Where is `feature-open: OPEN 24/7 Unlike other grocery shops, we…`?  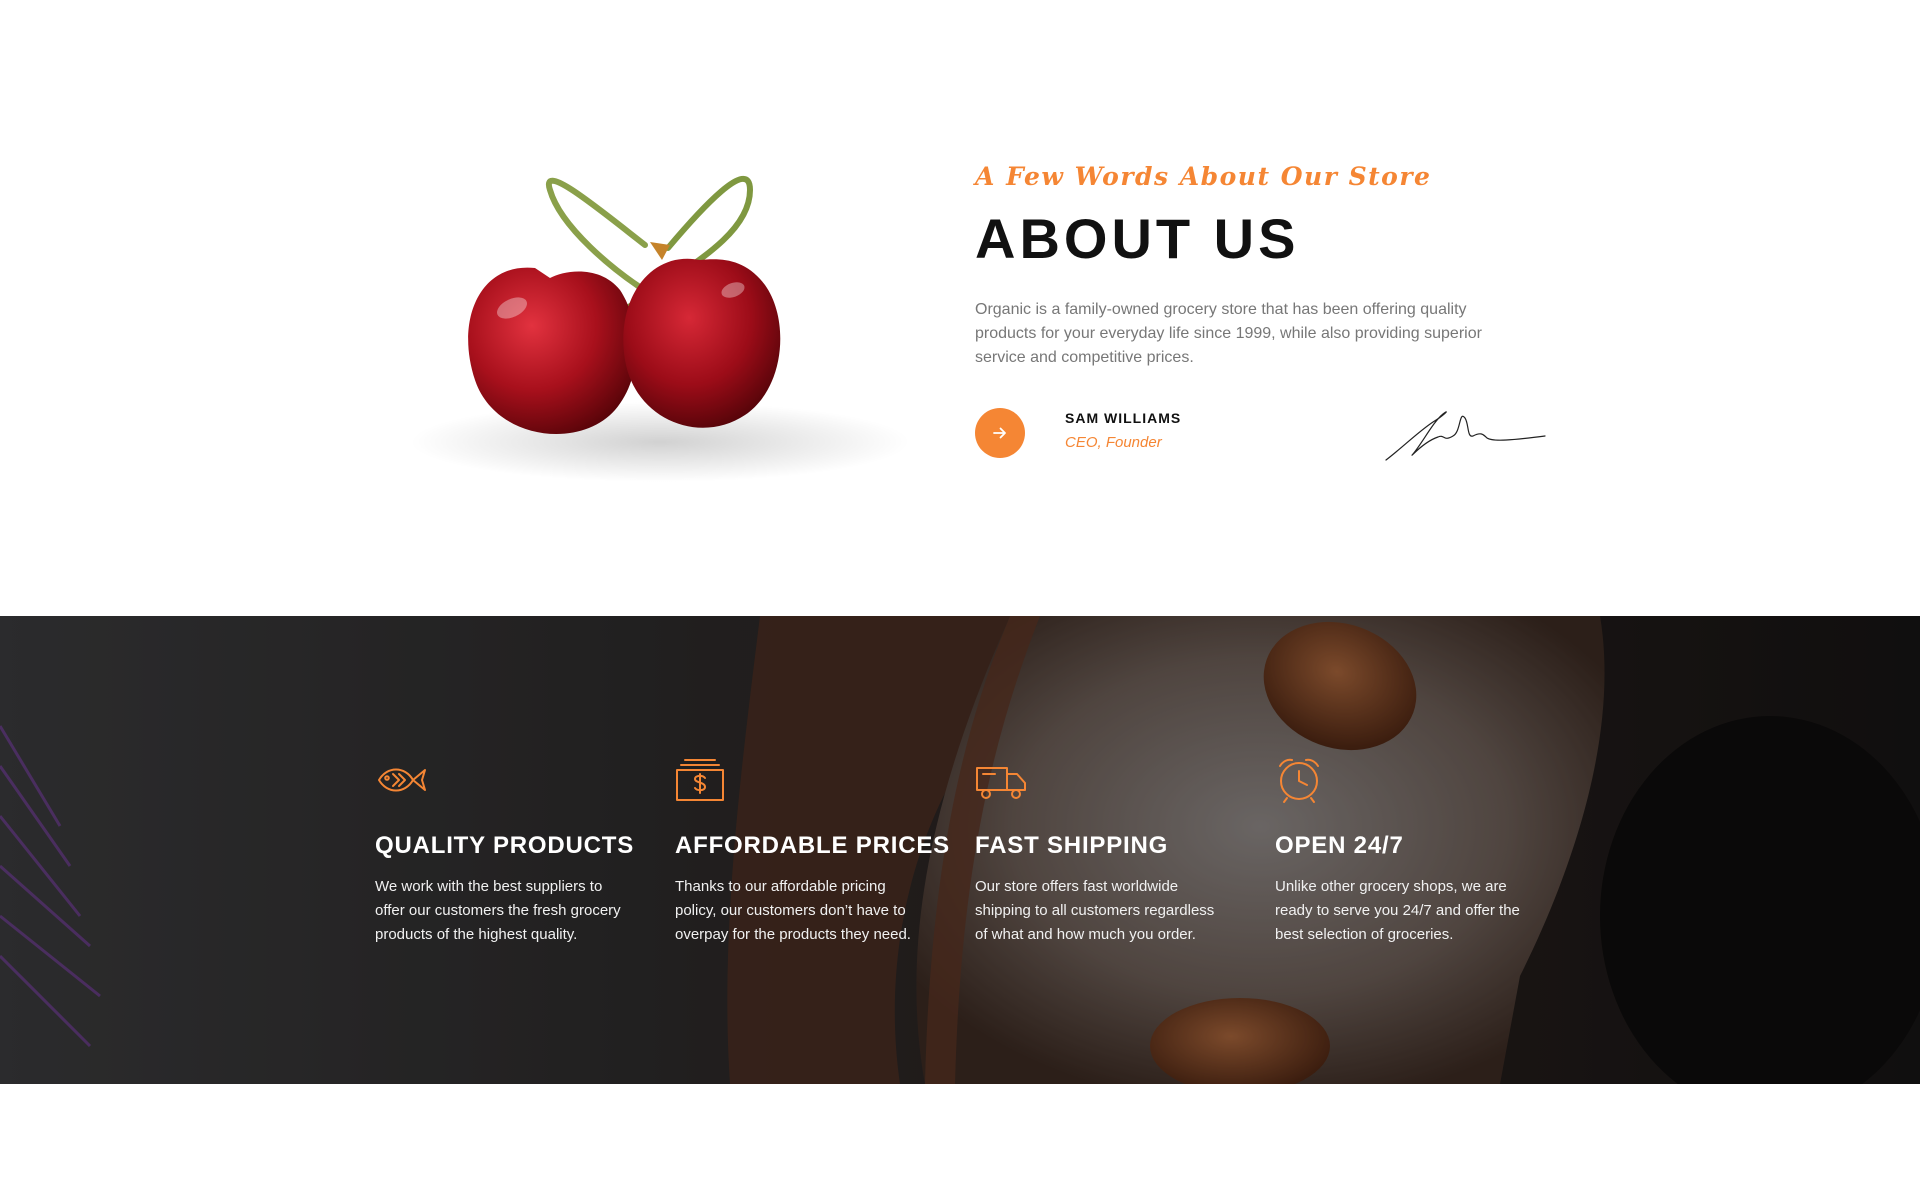 feature-open: OPEN 24/7 Unlike other grocery shops, we… is located at coordinates (1405, 851).